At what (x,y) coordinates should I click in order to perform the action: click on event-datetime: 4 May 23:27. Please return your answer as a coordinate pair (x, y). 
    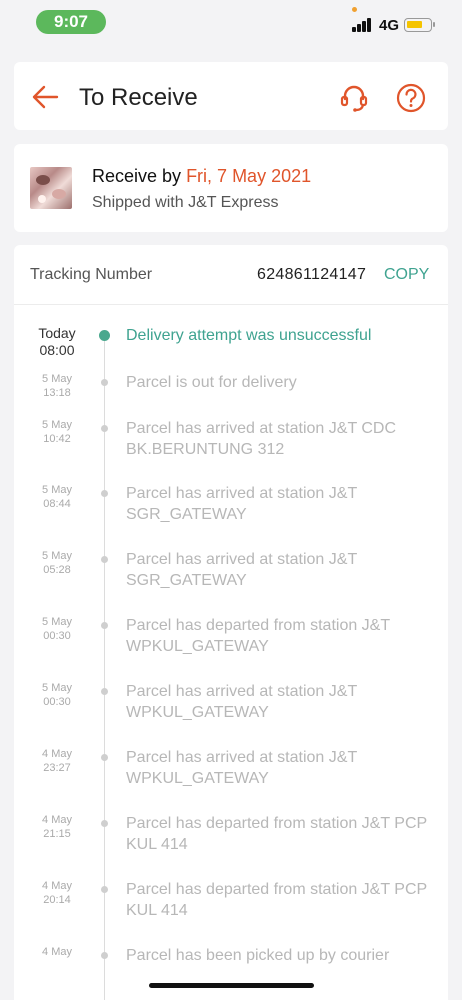
    Looking at the image, I should click on (57, 761).